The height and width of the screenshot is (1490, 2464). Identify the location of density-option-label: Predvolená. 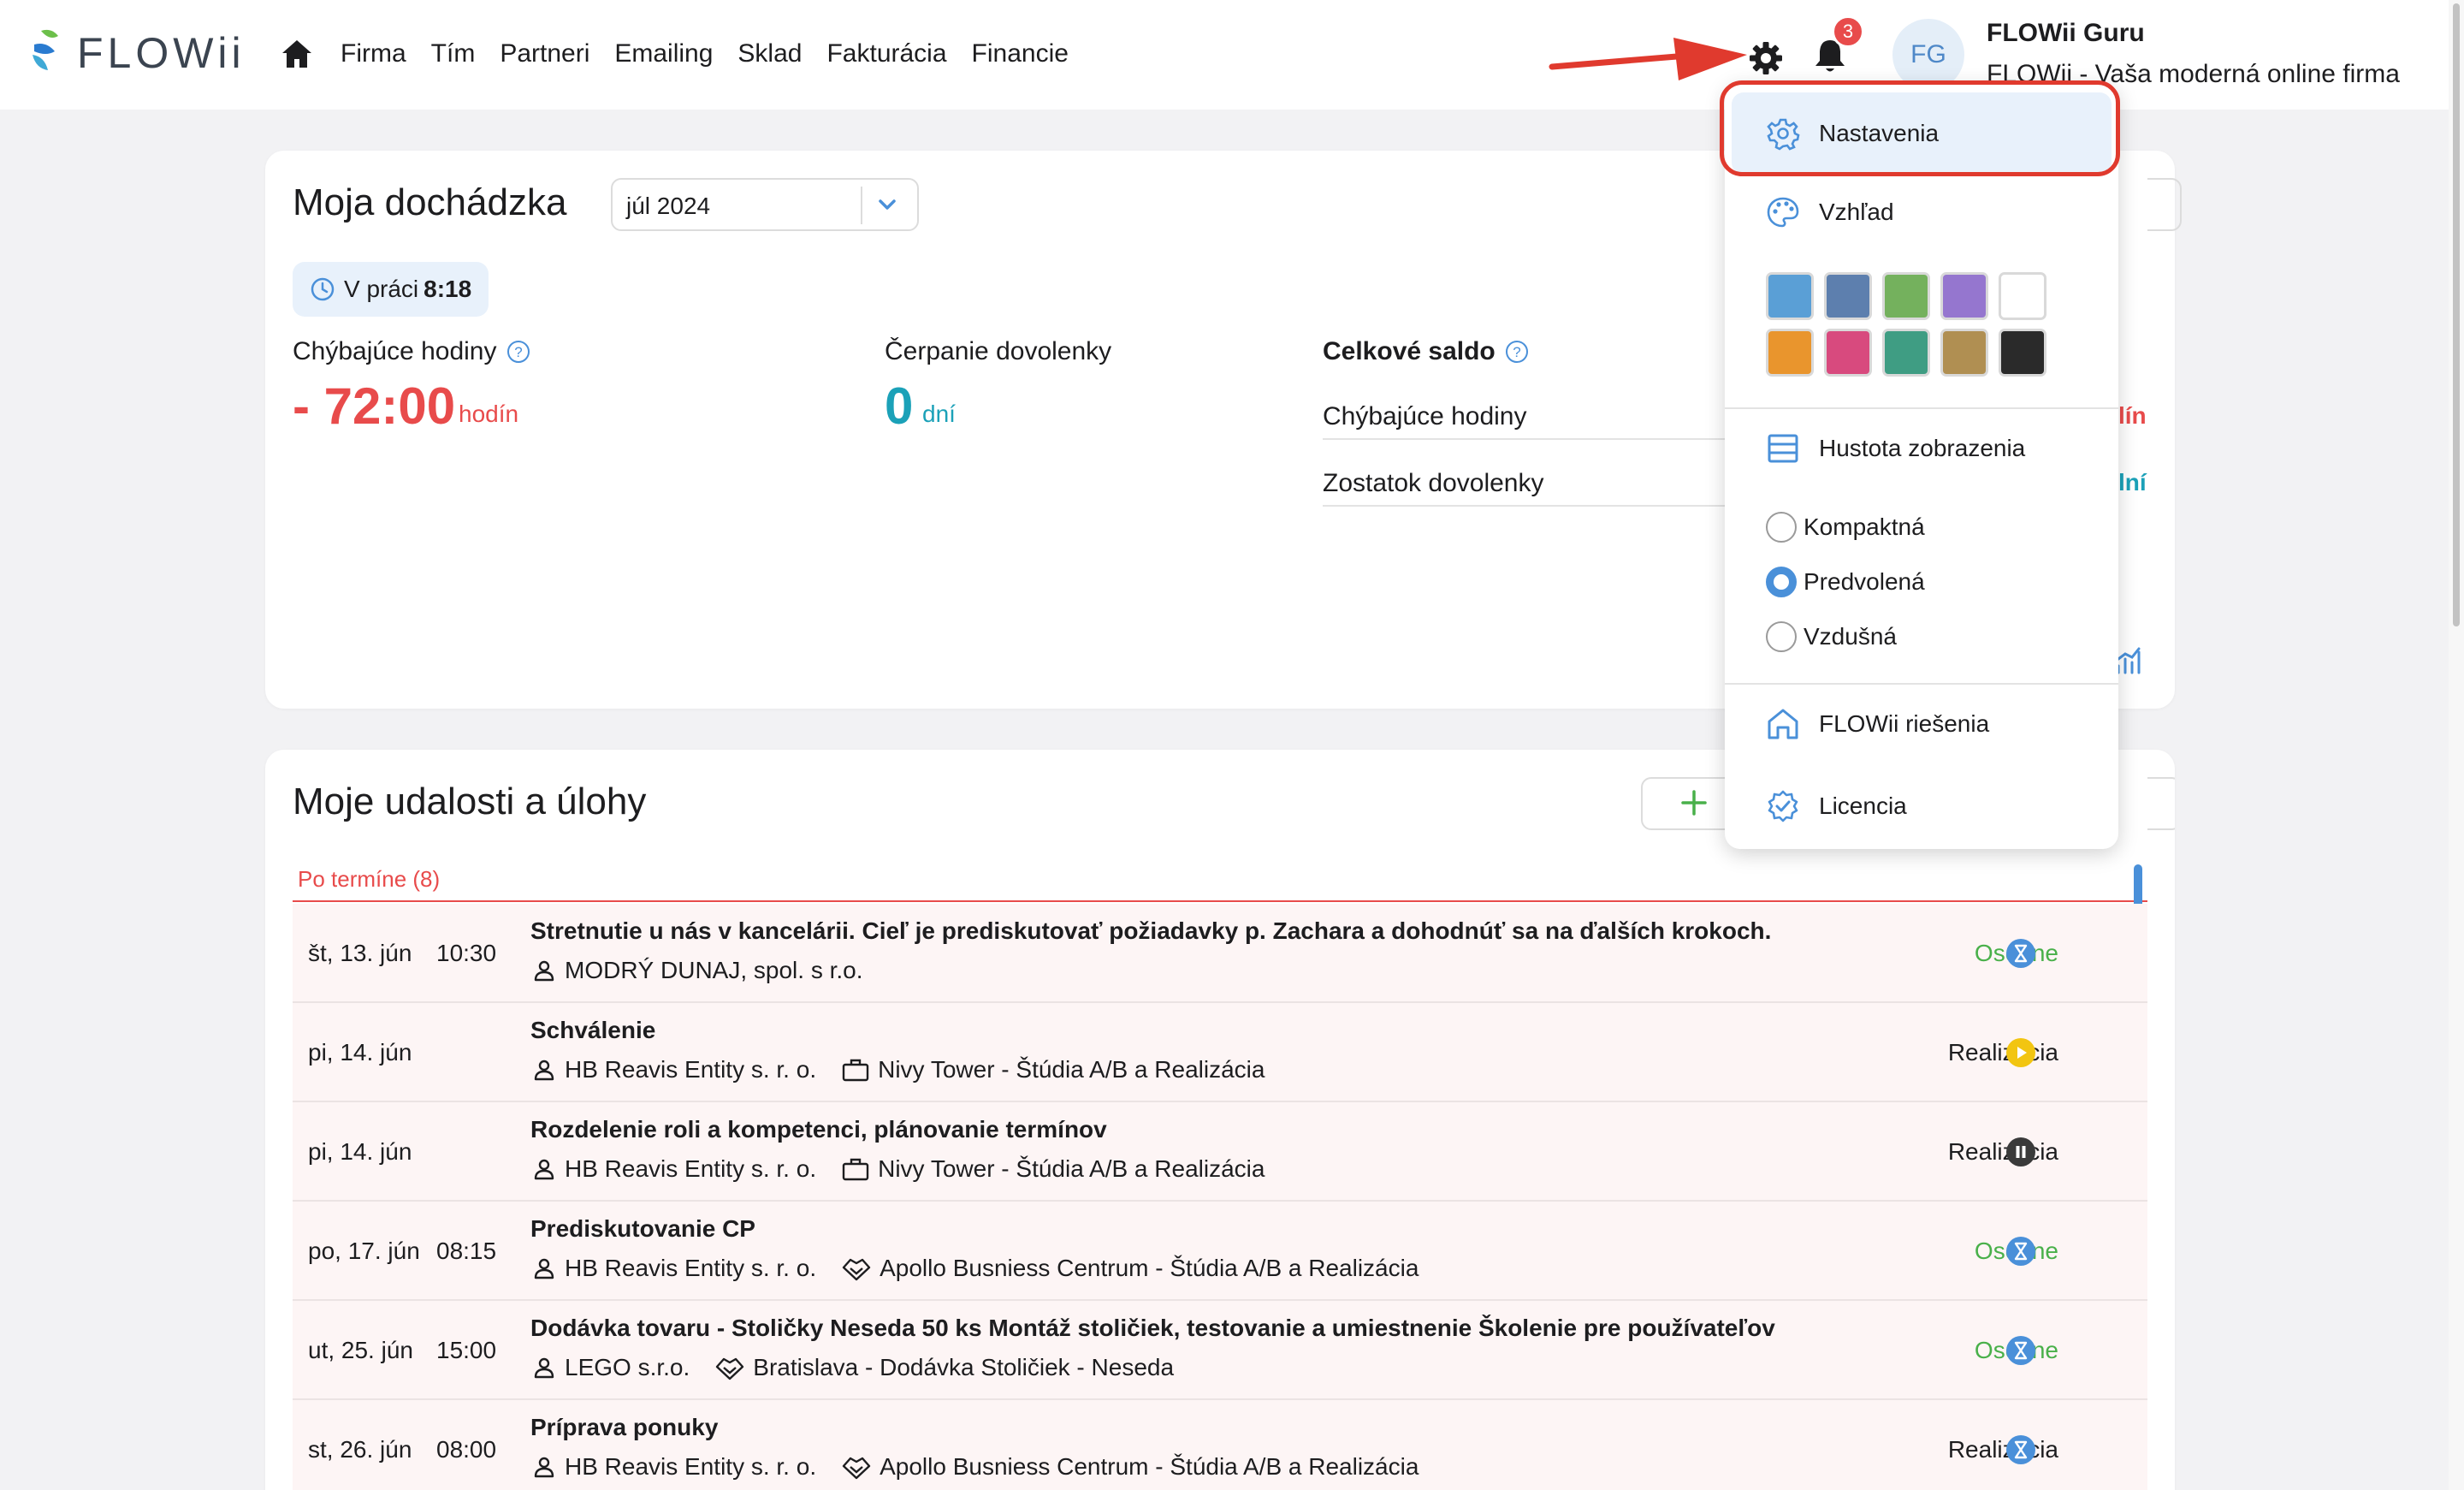
(1864, 582).